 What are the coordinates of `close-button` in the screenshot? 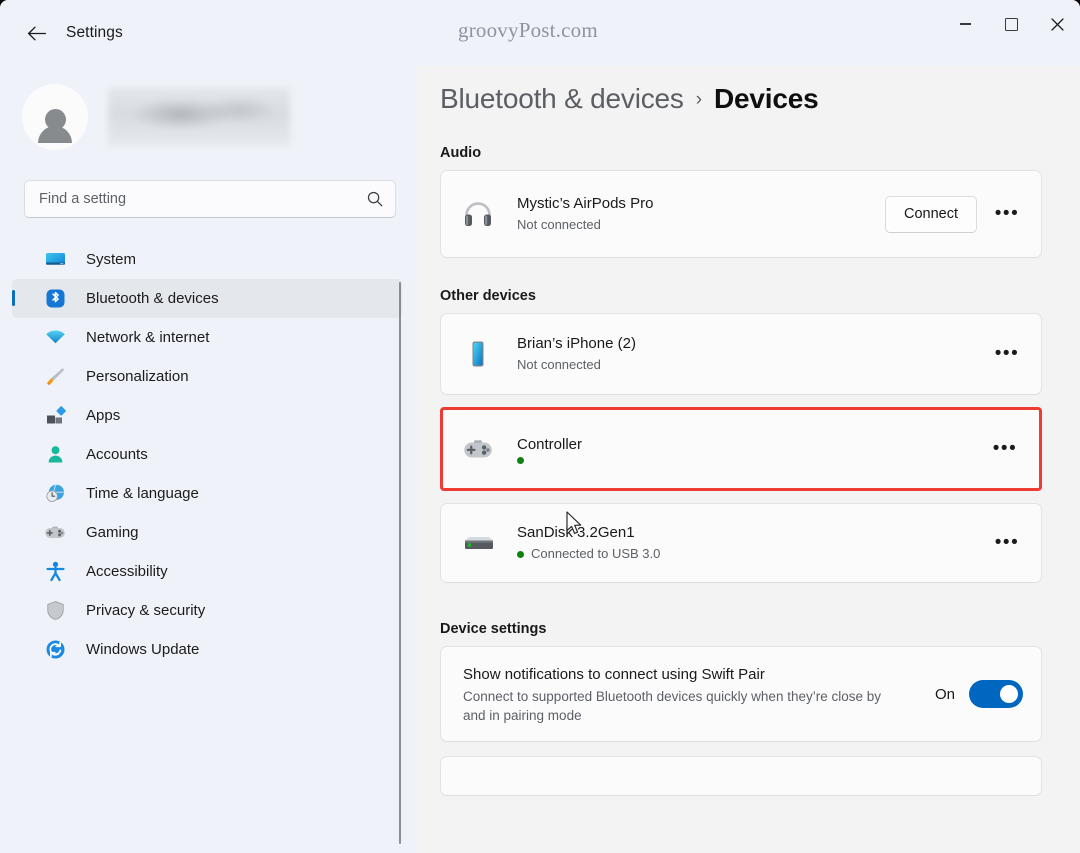 It's located at (1057, 24).